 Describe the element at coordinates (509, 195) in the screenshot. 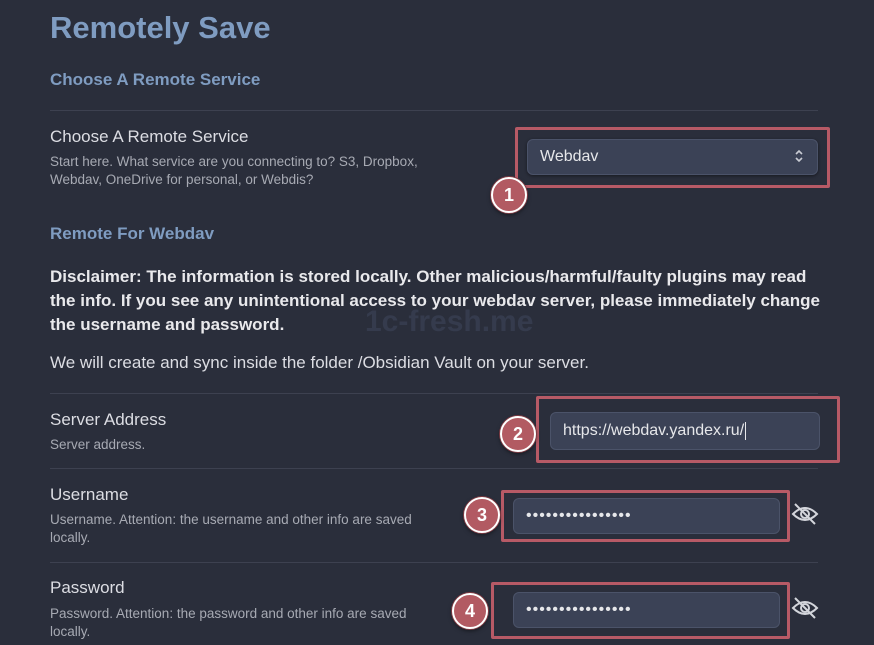

I see `step-badge-1: 1` at that location.